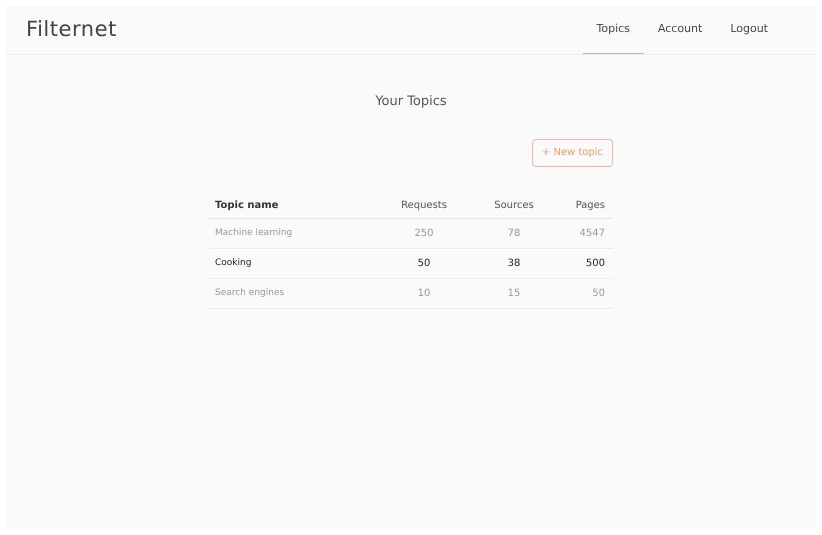 Image resolution: width=822 pixels, height=535 pixels. I want to click on table-cell: Search engines, so click(284, 293).